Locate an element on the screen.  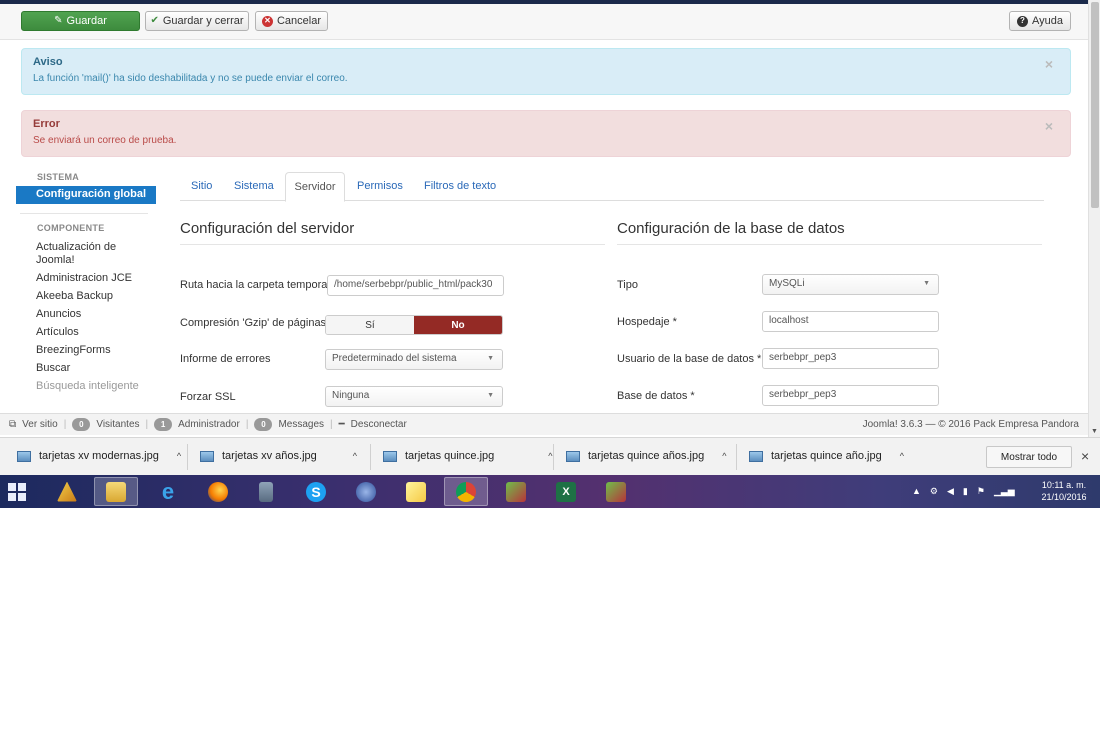
view-site-link: Ver sitio is located at coordinates (40, 424).